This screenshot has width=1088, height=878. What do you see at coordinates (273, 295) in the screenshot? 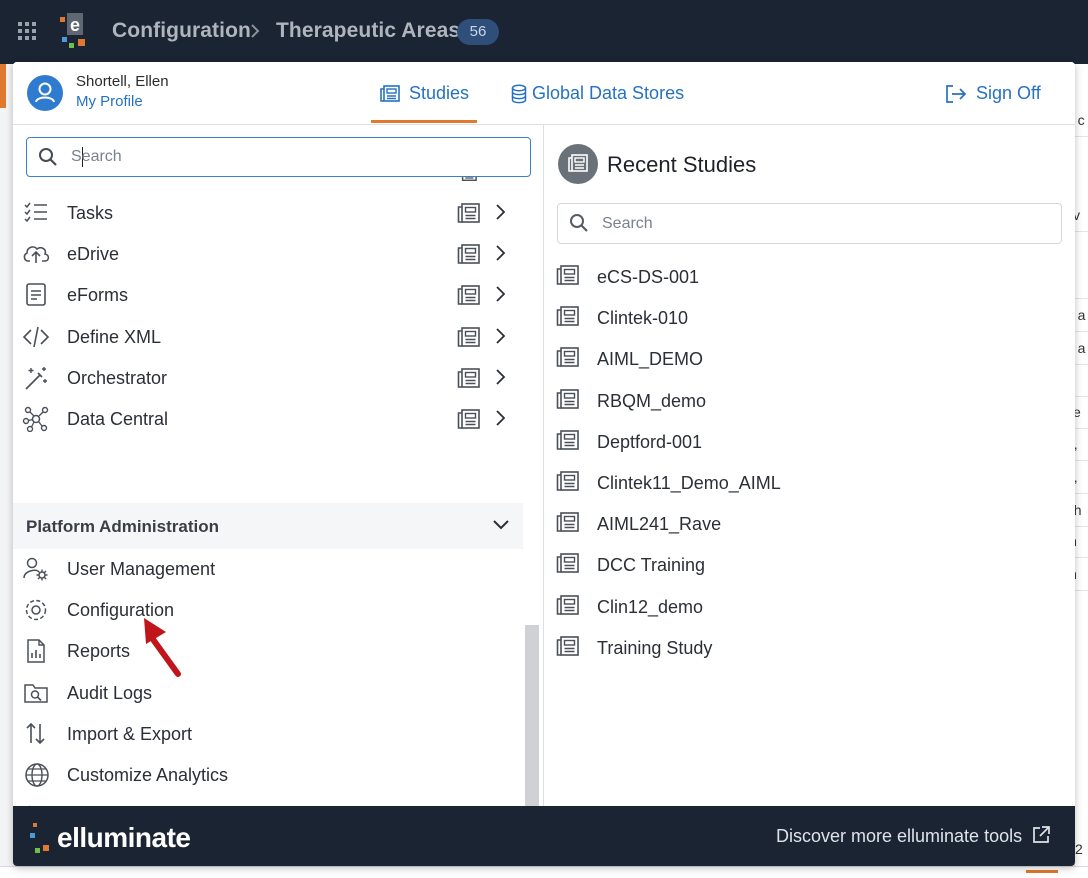
I see `nav-item-eforms: eForms` at bounding box center [273, 295].